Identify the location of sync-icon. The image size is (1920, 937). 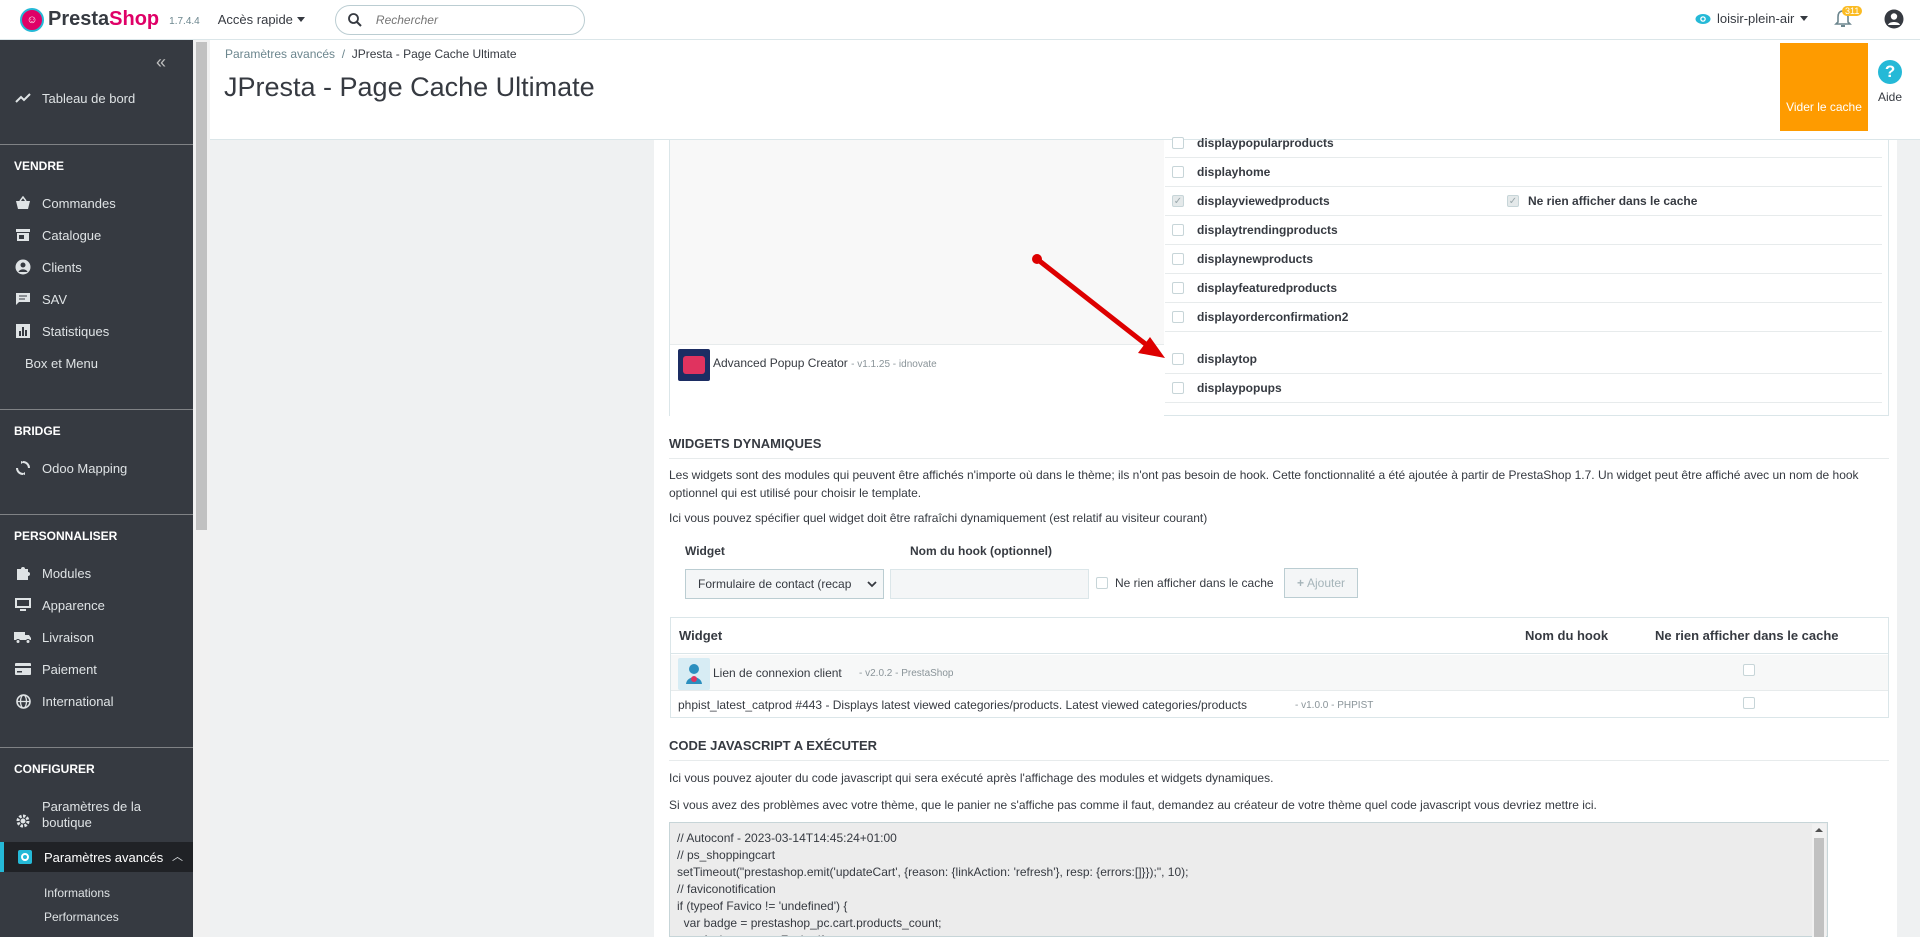
(23, 468).